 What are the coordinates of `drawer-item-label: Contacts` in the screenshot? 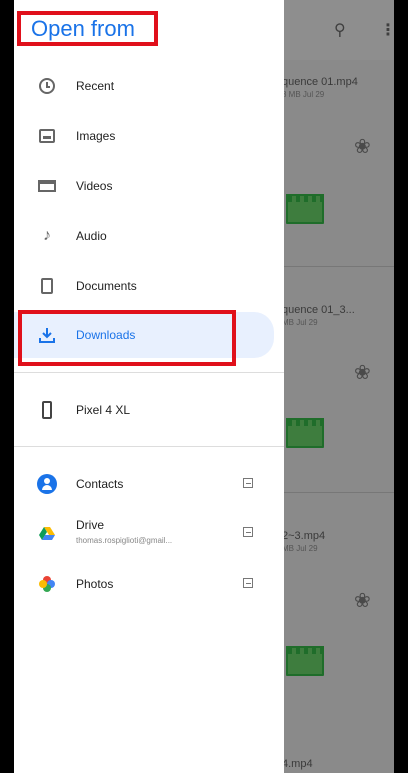 It's located at (100, 484).